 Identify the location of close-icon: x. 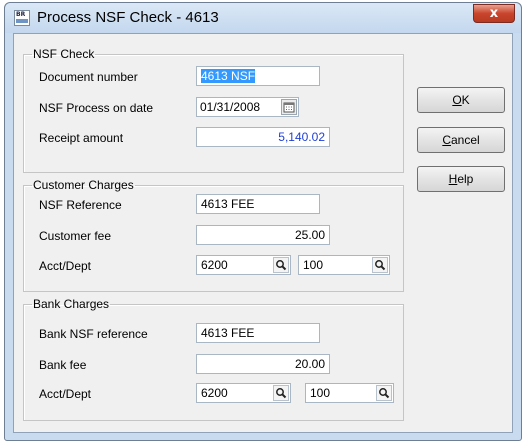
(494, 13).